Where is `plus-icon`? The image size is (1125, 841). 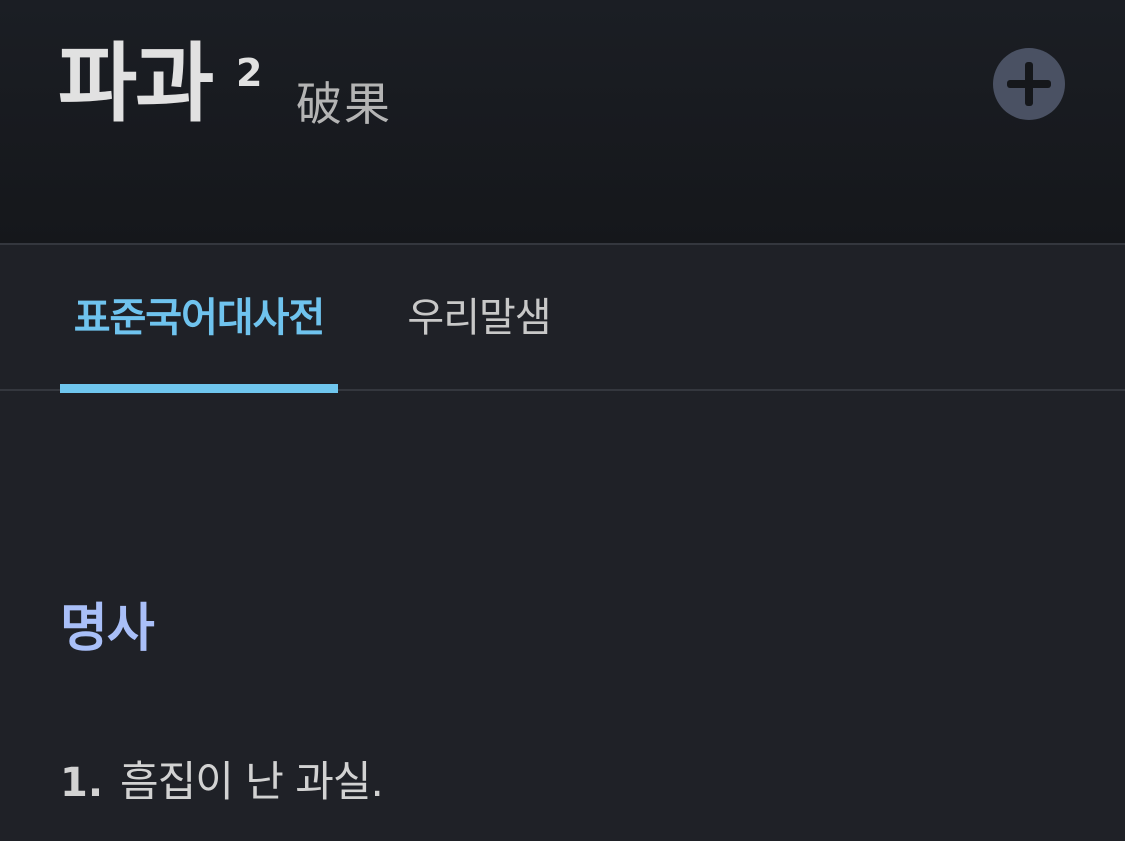
plus-icon is located at coordinates (1029, 84).